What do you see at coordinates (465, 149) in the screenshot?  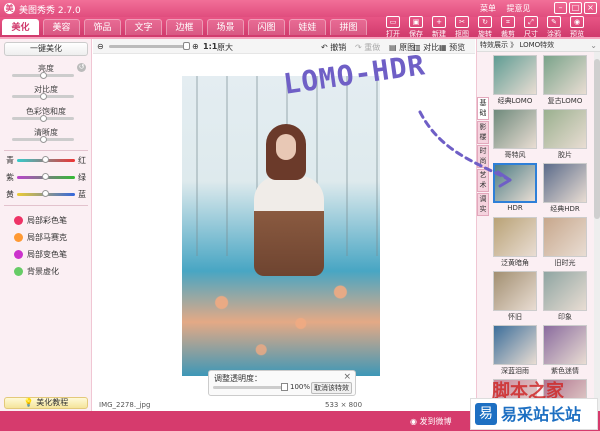 I see `annotation-arrow` at bounding box center [465, 149].